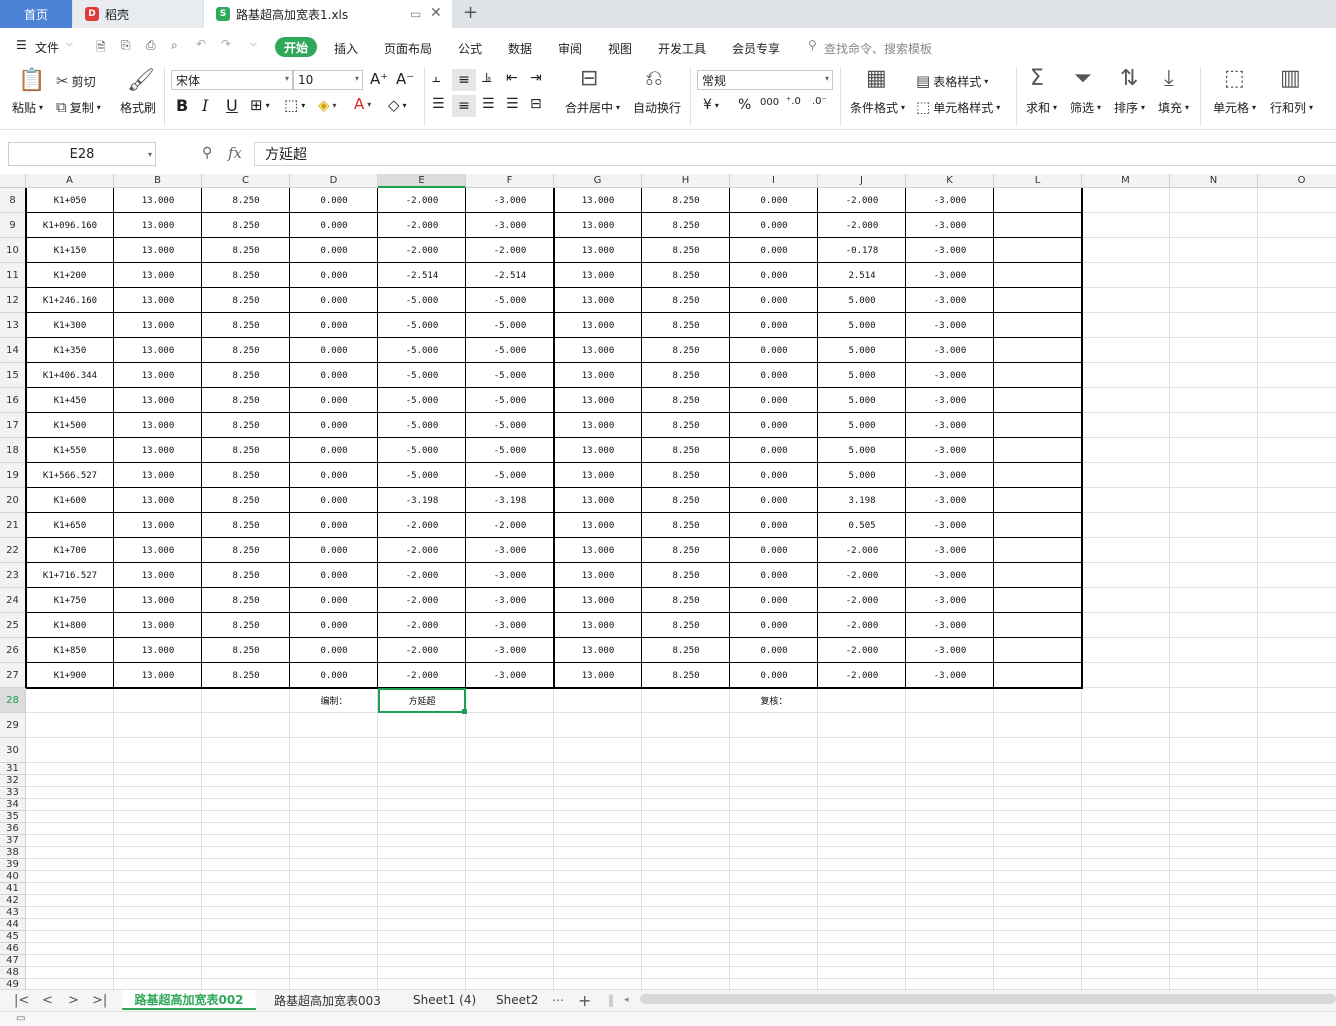 Image resolution: width=1336 pixels, height=1026 pixels. Describe the element at coordinates (598, 181) in the screenshot. I see `column-header: G` at that location.